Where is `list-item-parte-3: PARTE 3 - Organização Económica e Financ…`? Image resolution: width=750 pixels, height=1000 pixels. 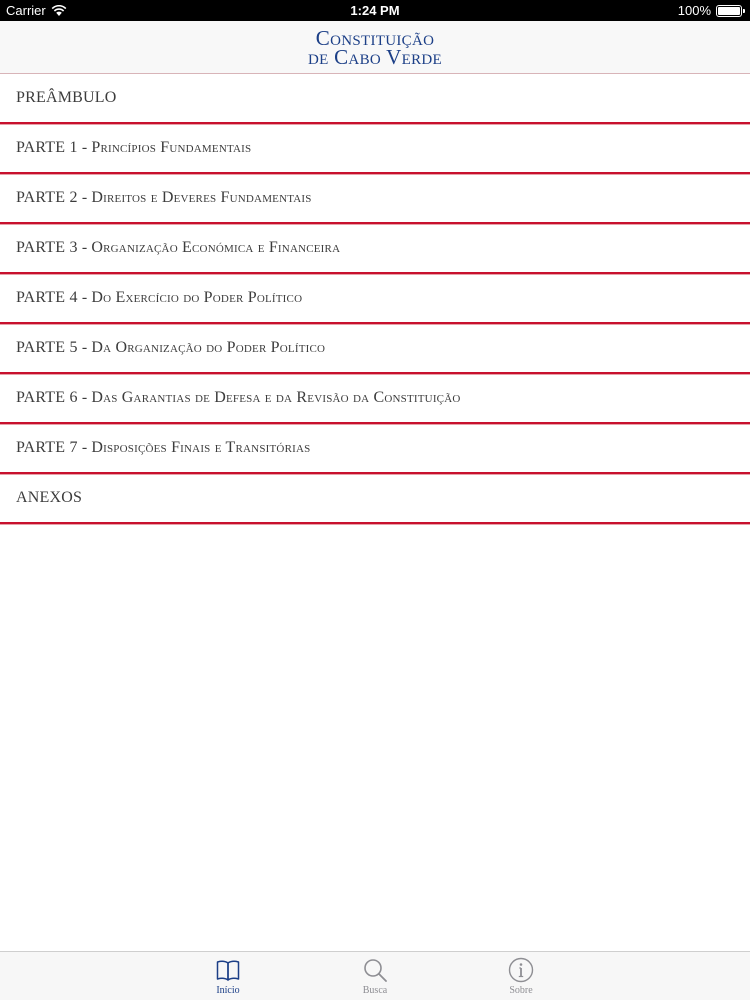 list-item-parte-3: PARTE 3 - Organização Económica e Financ… is located at coordinates (375, 249).